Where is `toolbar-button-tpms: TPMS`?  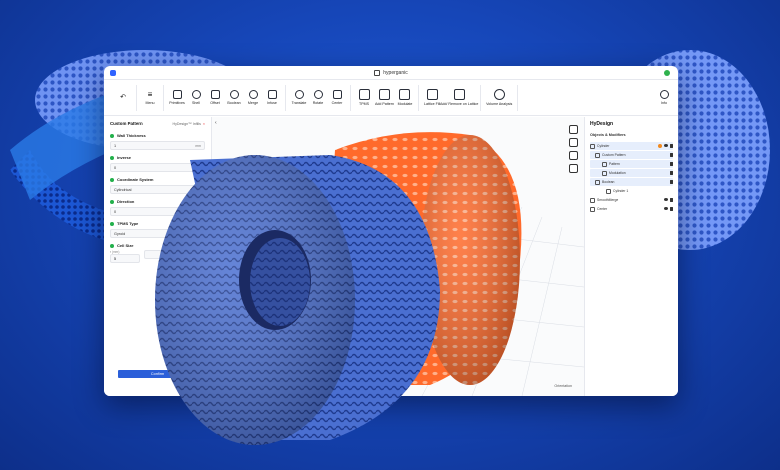
toolbar-button-tpms: TPMS is located at coordinates (364, 97).